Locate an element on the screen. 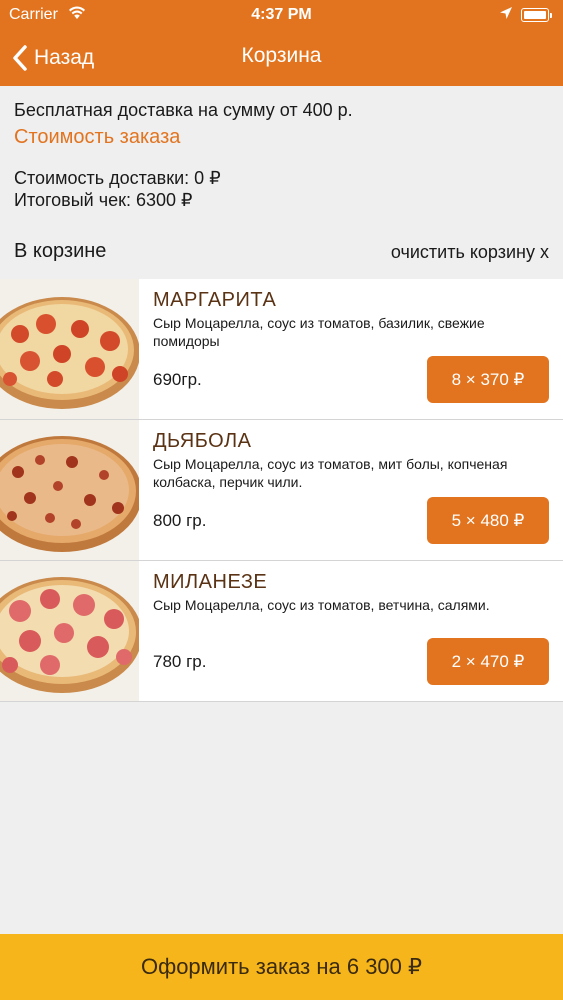 This screenshot has width=563, height=1000. clock: 4:37 PM is located at coordinates (281, 14).